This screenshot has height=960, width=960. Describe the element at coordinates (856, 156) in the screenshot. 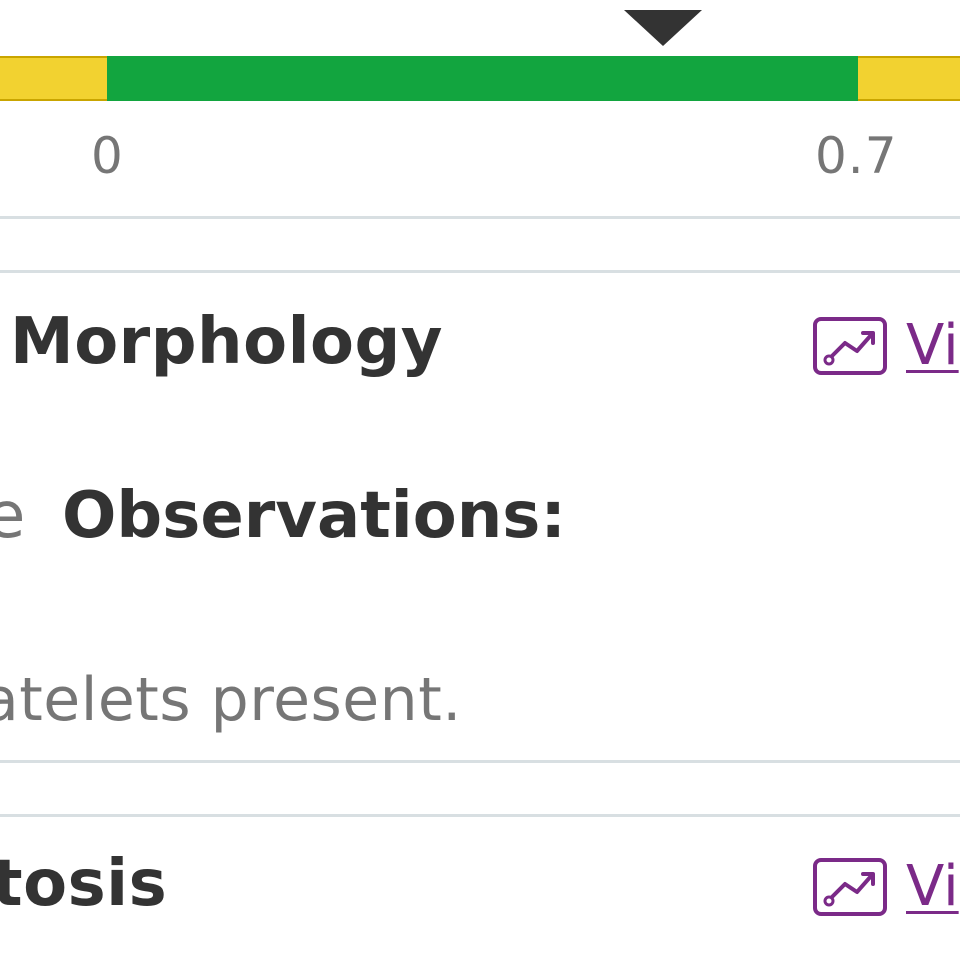

I see `range-high-label: 0.7` at that location.